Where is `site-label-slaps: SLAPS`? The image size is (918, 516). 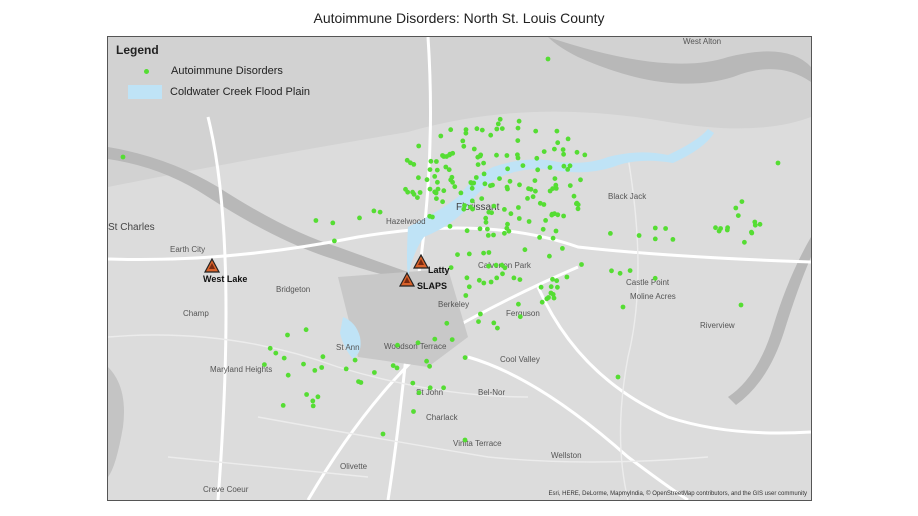
site-label-slaps: SLAPS is located at coordinates (432, 286).